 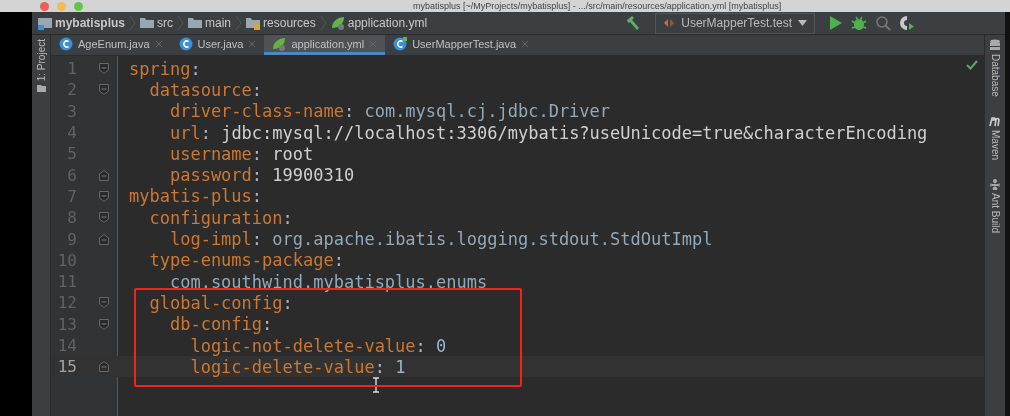 I want to click on code-line: spring:, so click(x=165, y=68).